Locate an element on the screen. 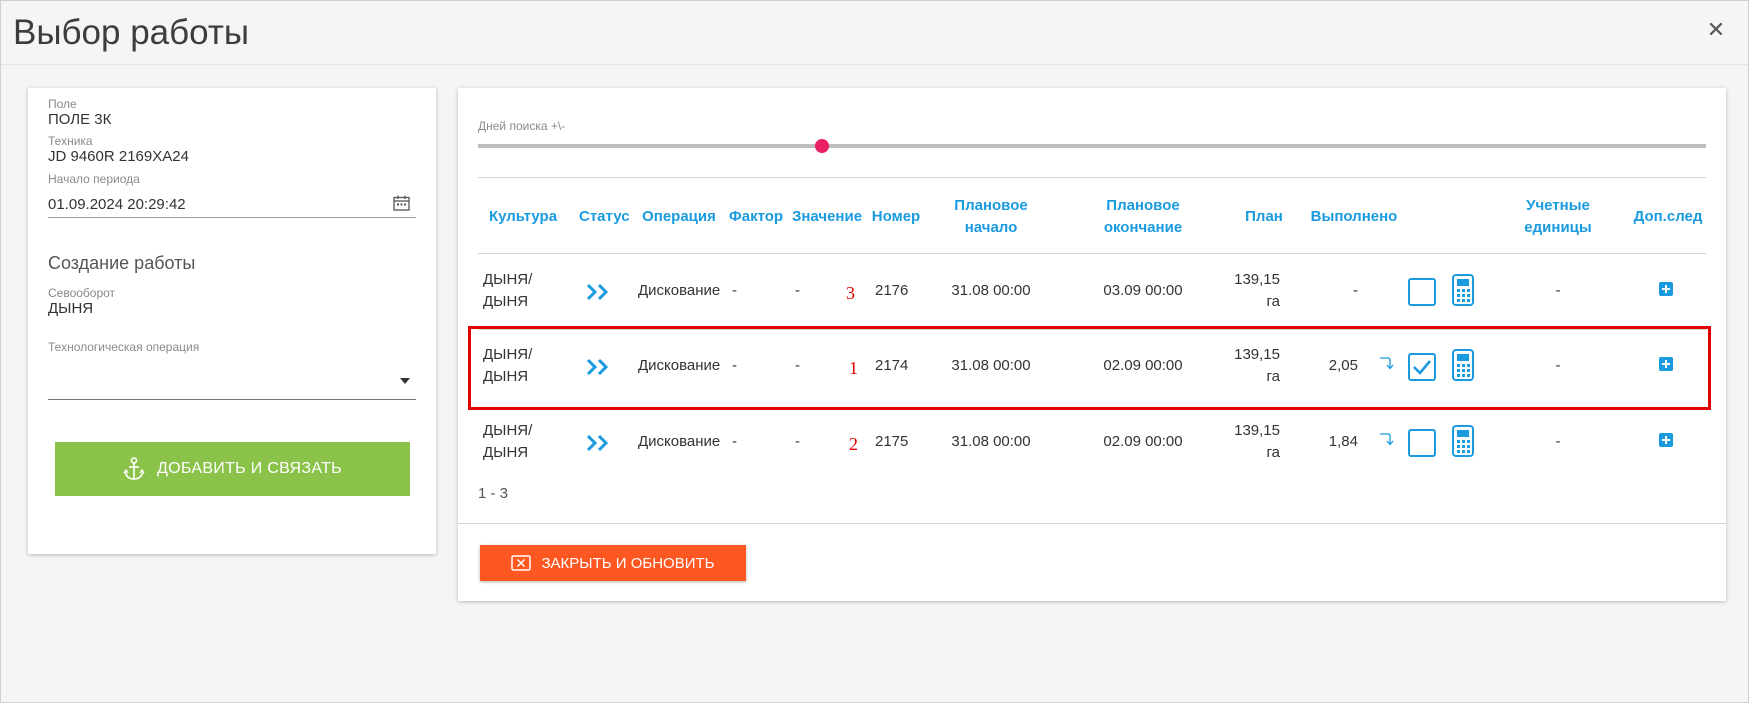 This screenshot has width=1749, height=703. plan-end-cell: 03.09 00:00 is located at coordinates (1143, 290).